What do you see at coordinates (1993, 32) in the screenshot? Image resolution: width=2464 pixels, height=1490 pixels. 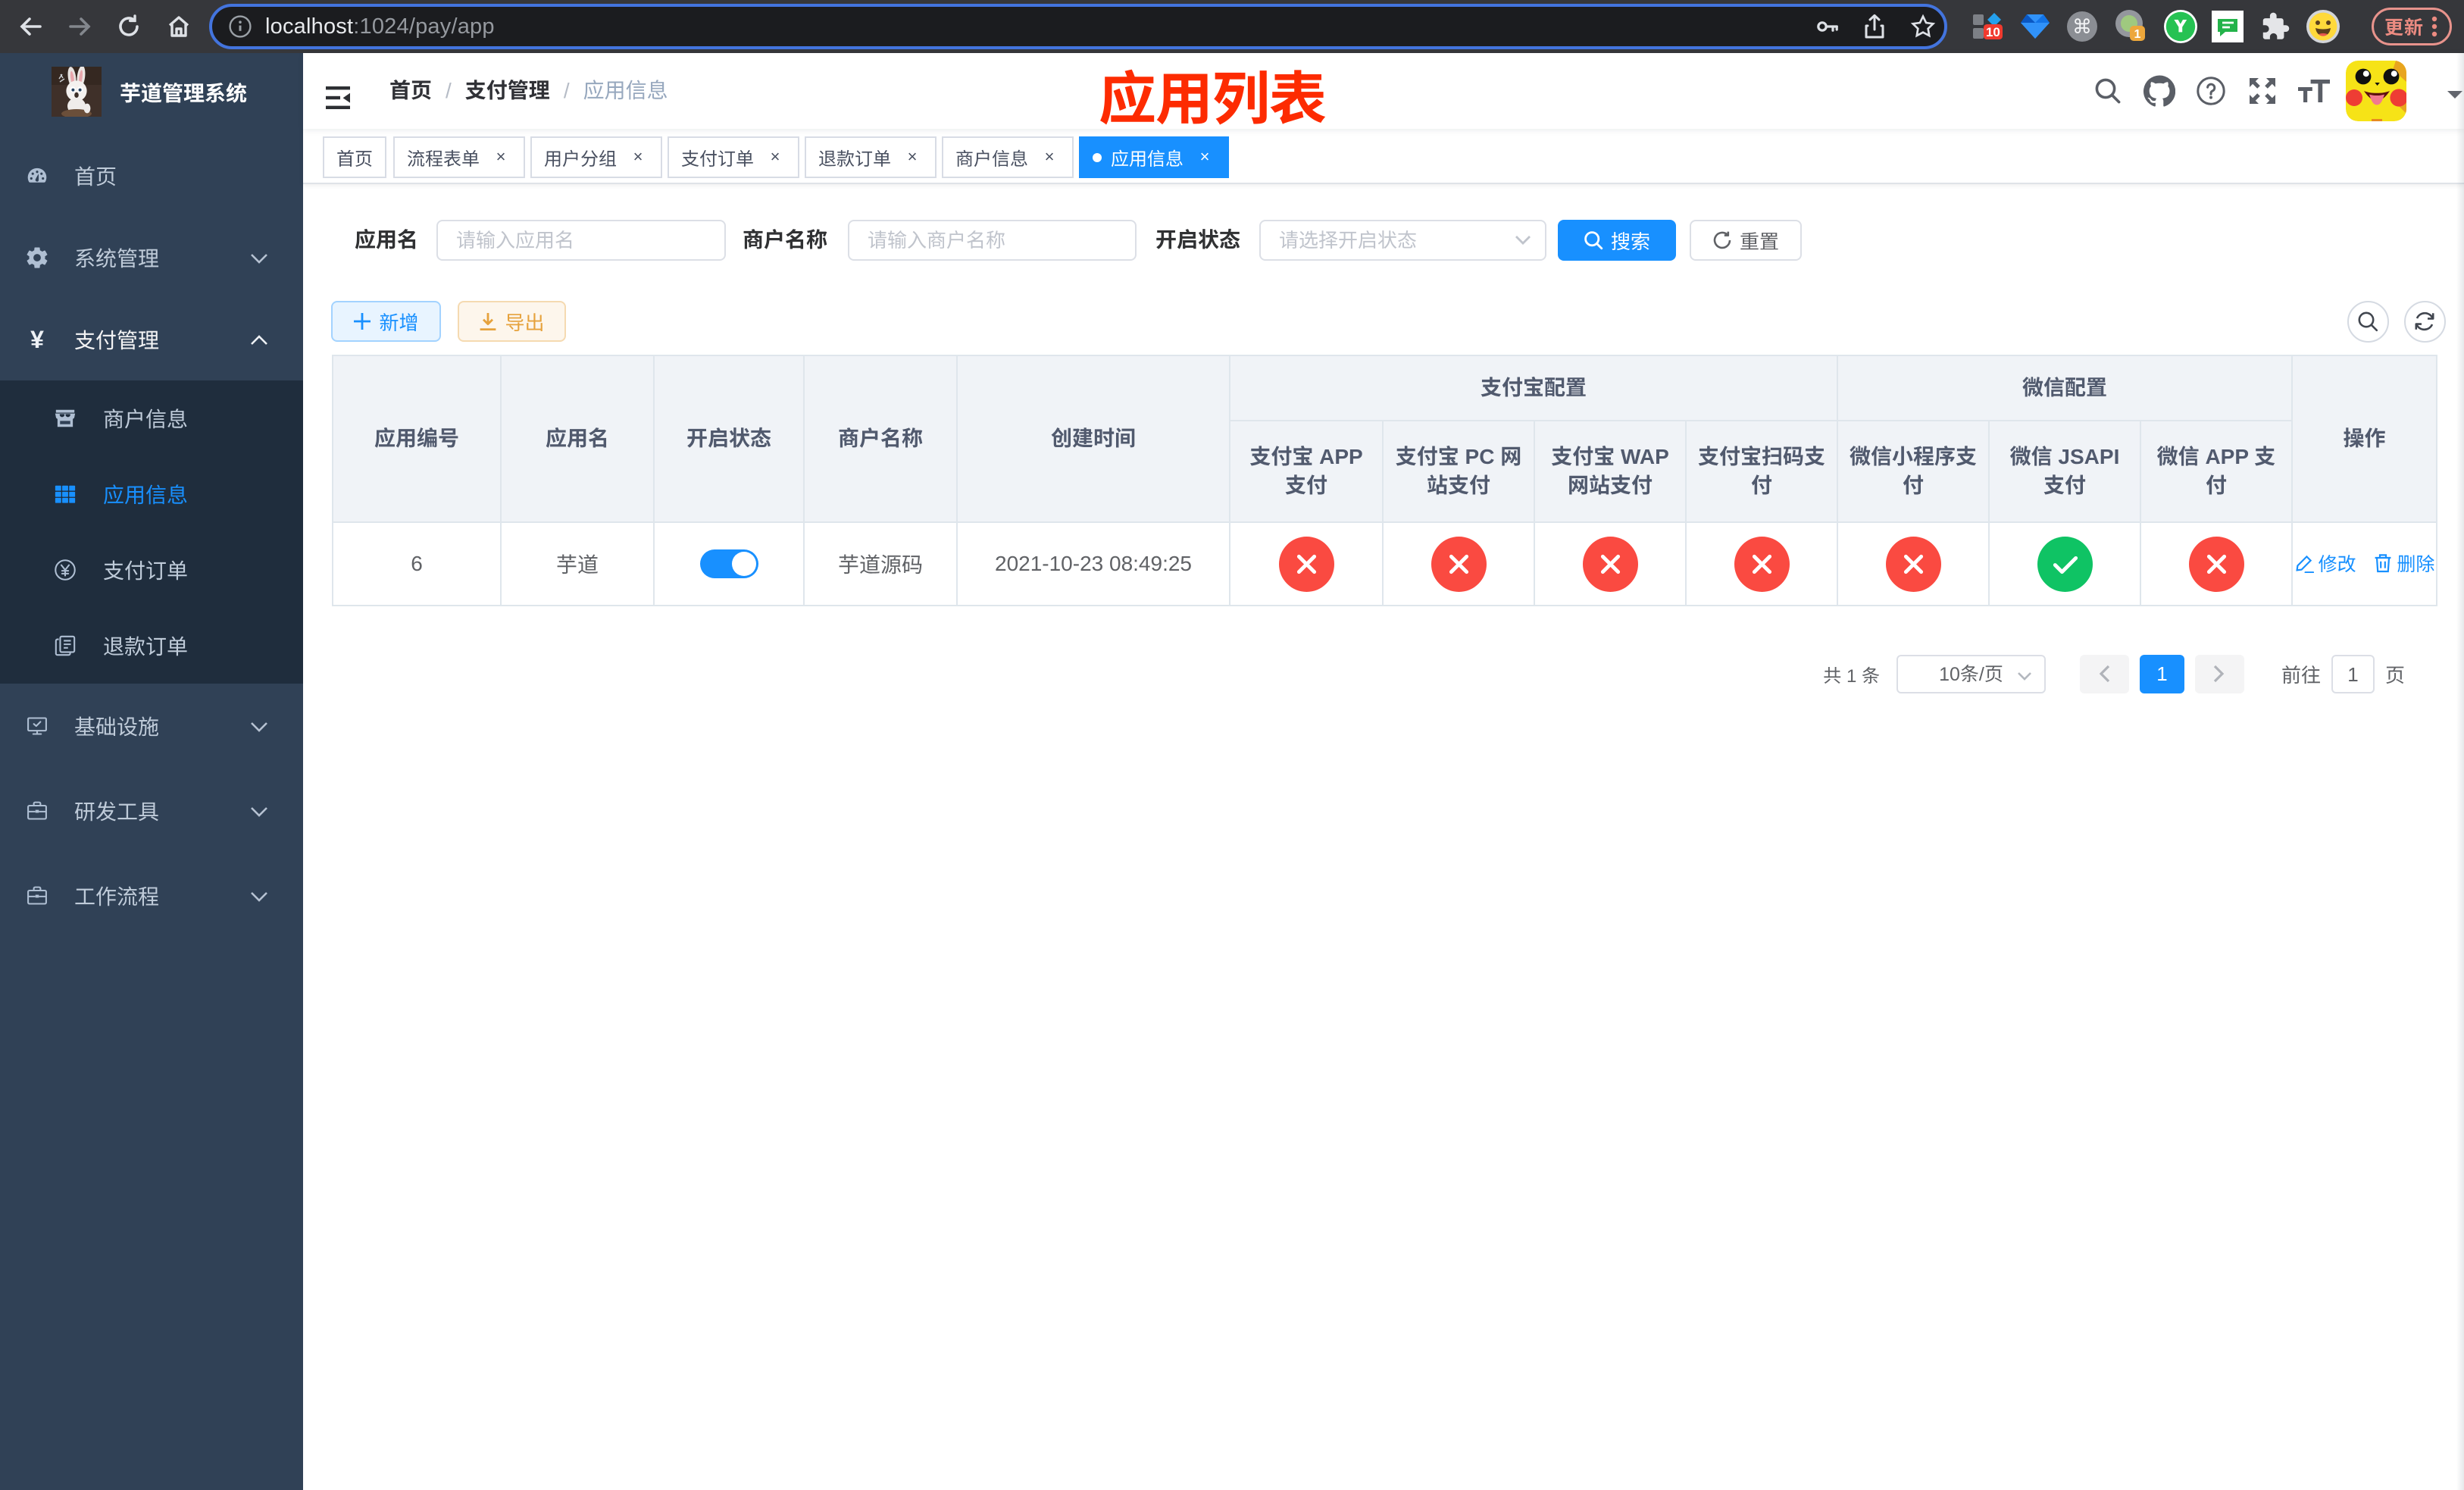 I see `svg-text: 10` at bounding box center [1993, 32].